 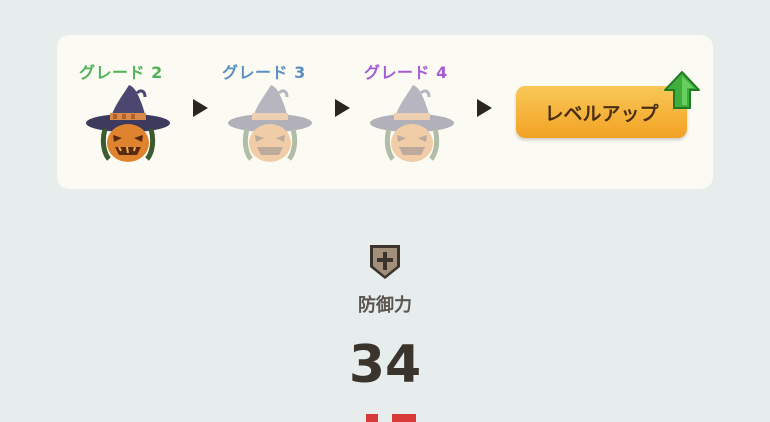 I want to click on grade-4-label: グレード 4, so click(x=406, y=72).